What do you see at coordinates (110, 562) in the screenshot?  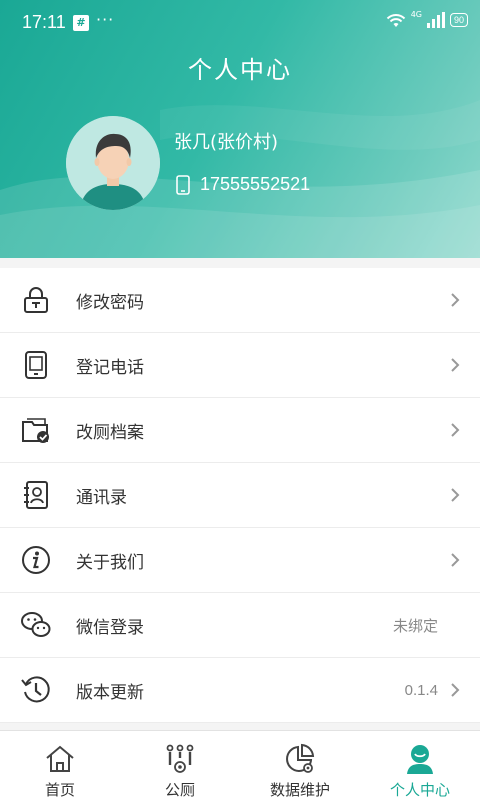 I see `menu-label: 关于我们` at bounding box center [110, 562].